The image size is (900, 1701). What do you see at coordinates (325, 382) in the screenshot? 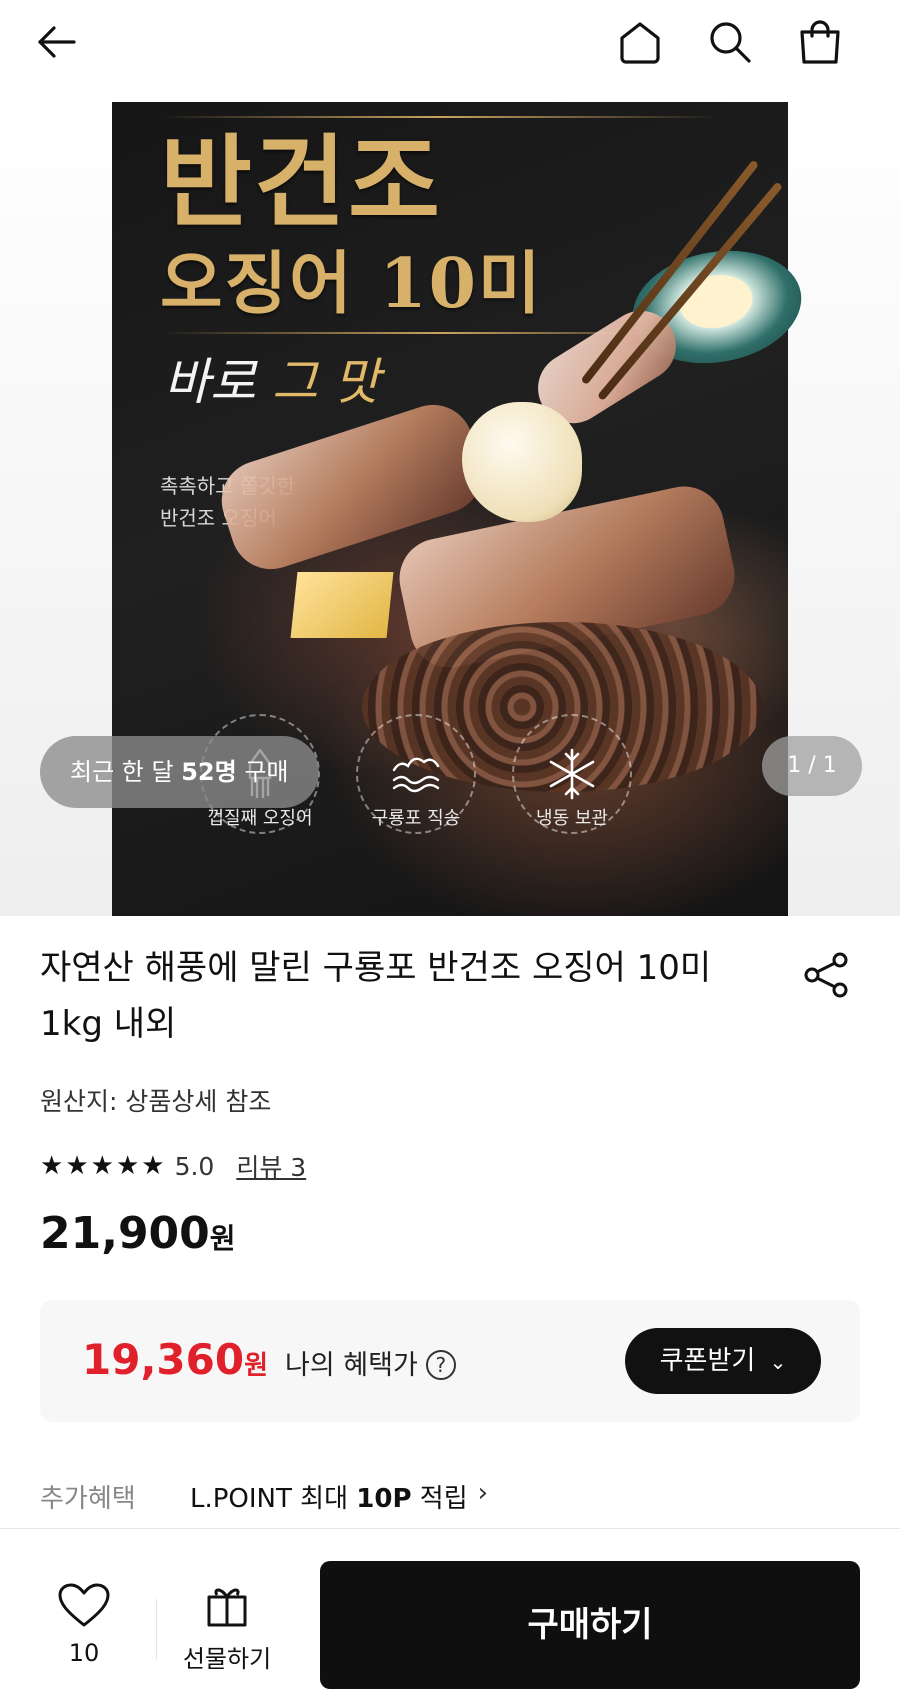
I see `script-part2: 그 맛` at bounding box center [325, 382].